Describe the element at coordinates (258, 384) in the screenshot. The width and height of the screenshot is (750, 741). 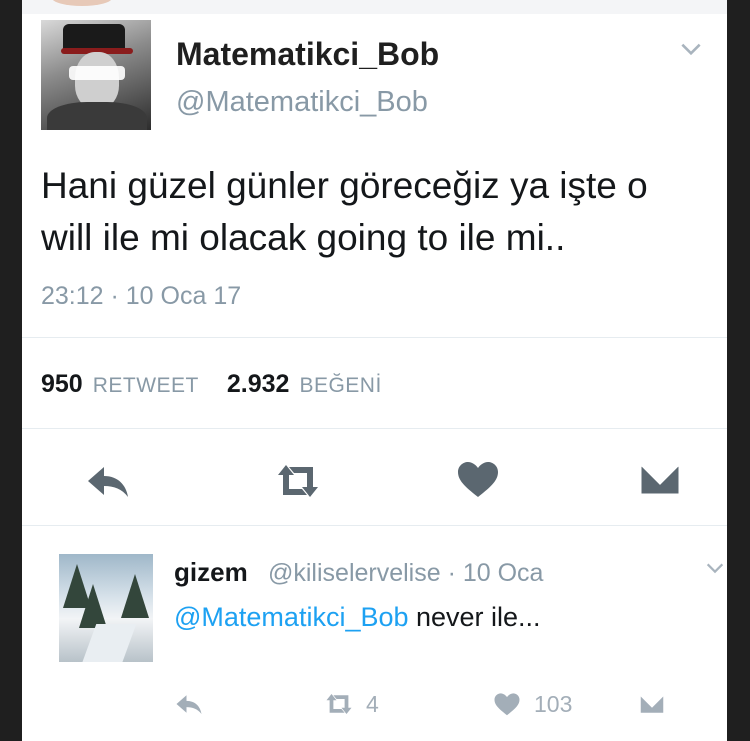
I see `like-count: 2.932` at that location.